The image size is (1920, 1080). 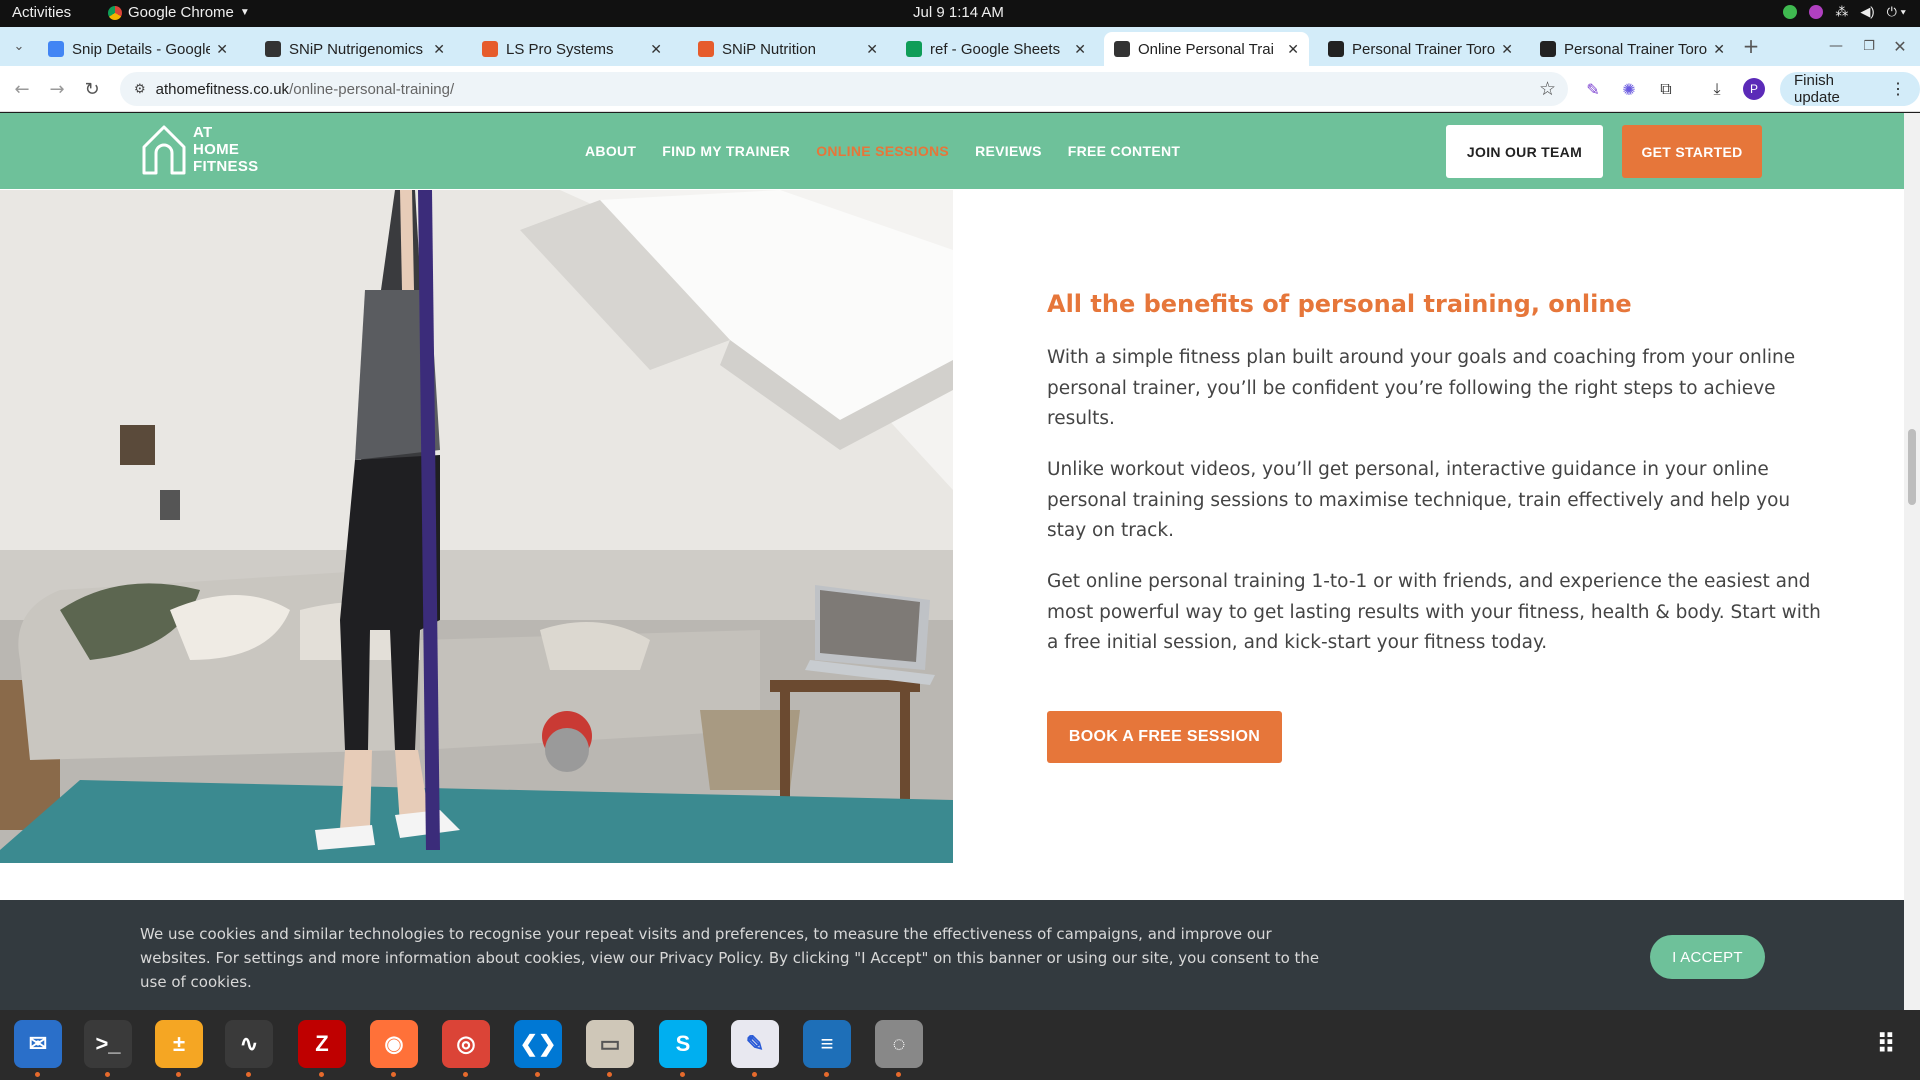 What do you see at coordinates (22, 89) in the screenshot?
I see `back-icon: ←` at bounding box center [22, 89].